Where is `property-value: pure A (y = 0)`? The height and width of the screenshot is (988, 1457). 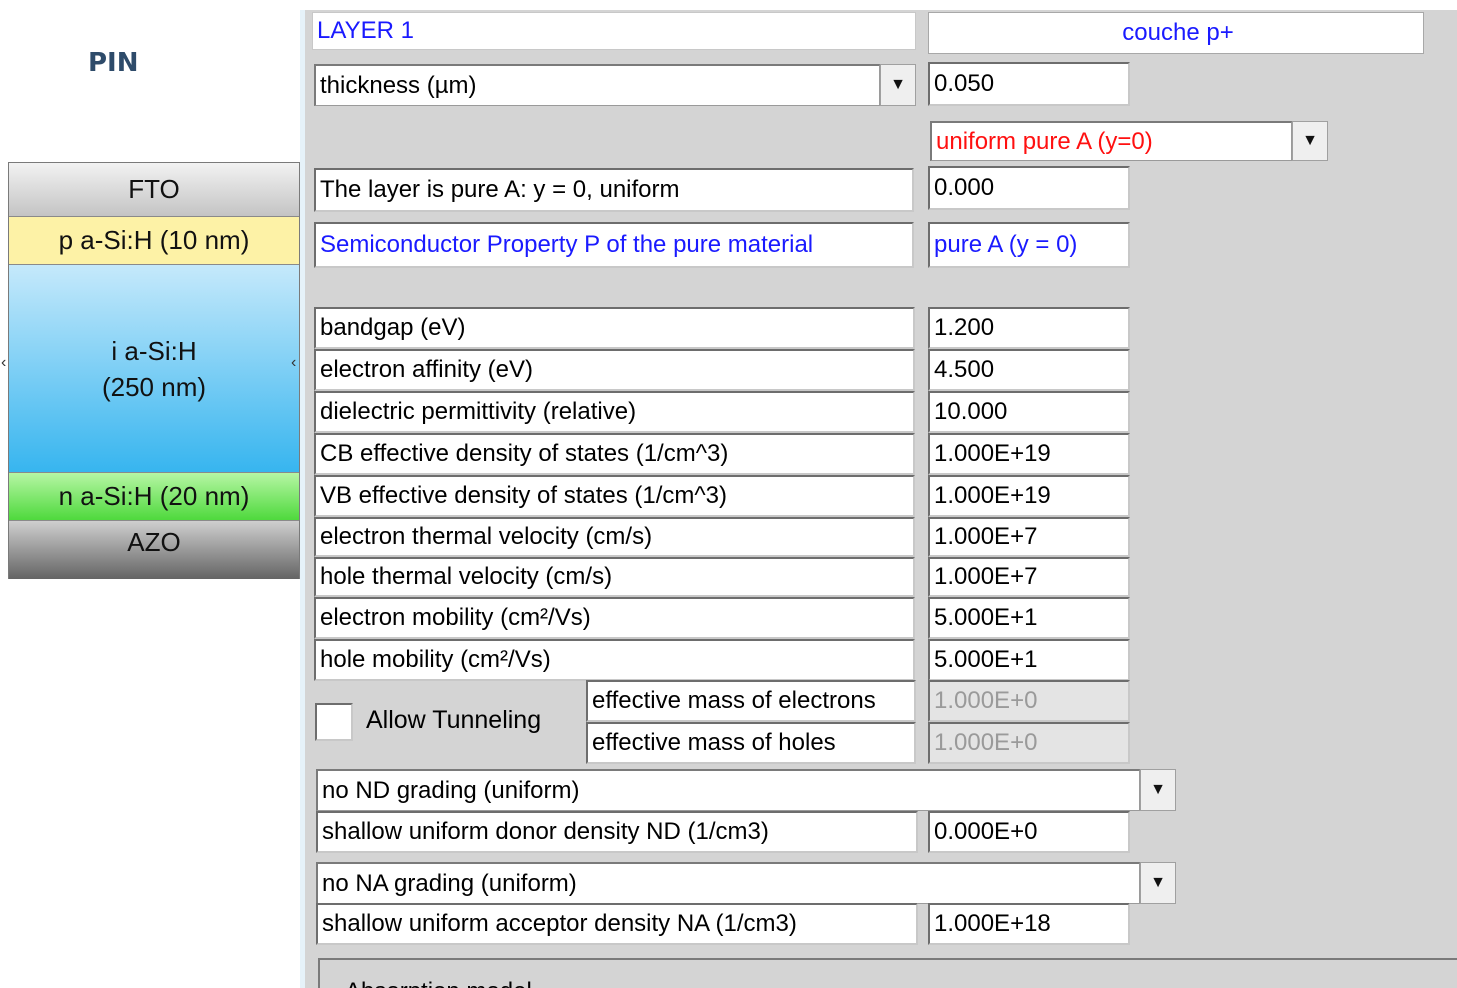 property-value: pure A (y = 0) is located at coordinates (1029, 245).